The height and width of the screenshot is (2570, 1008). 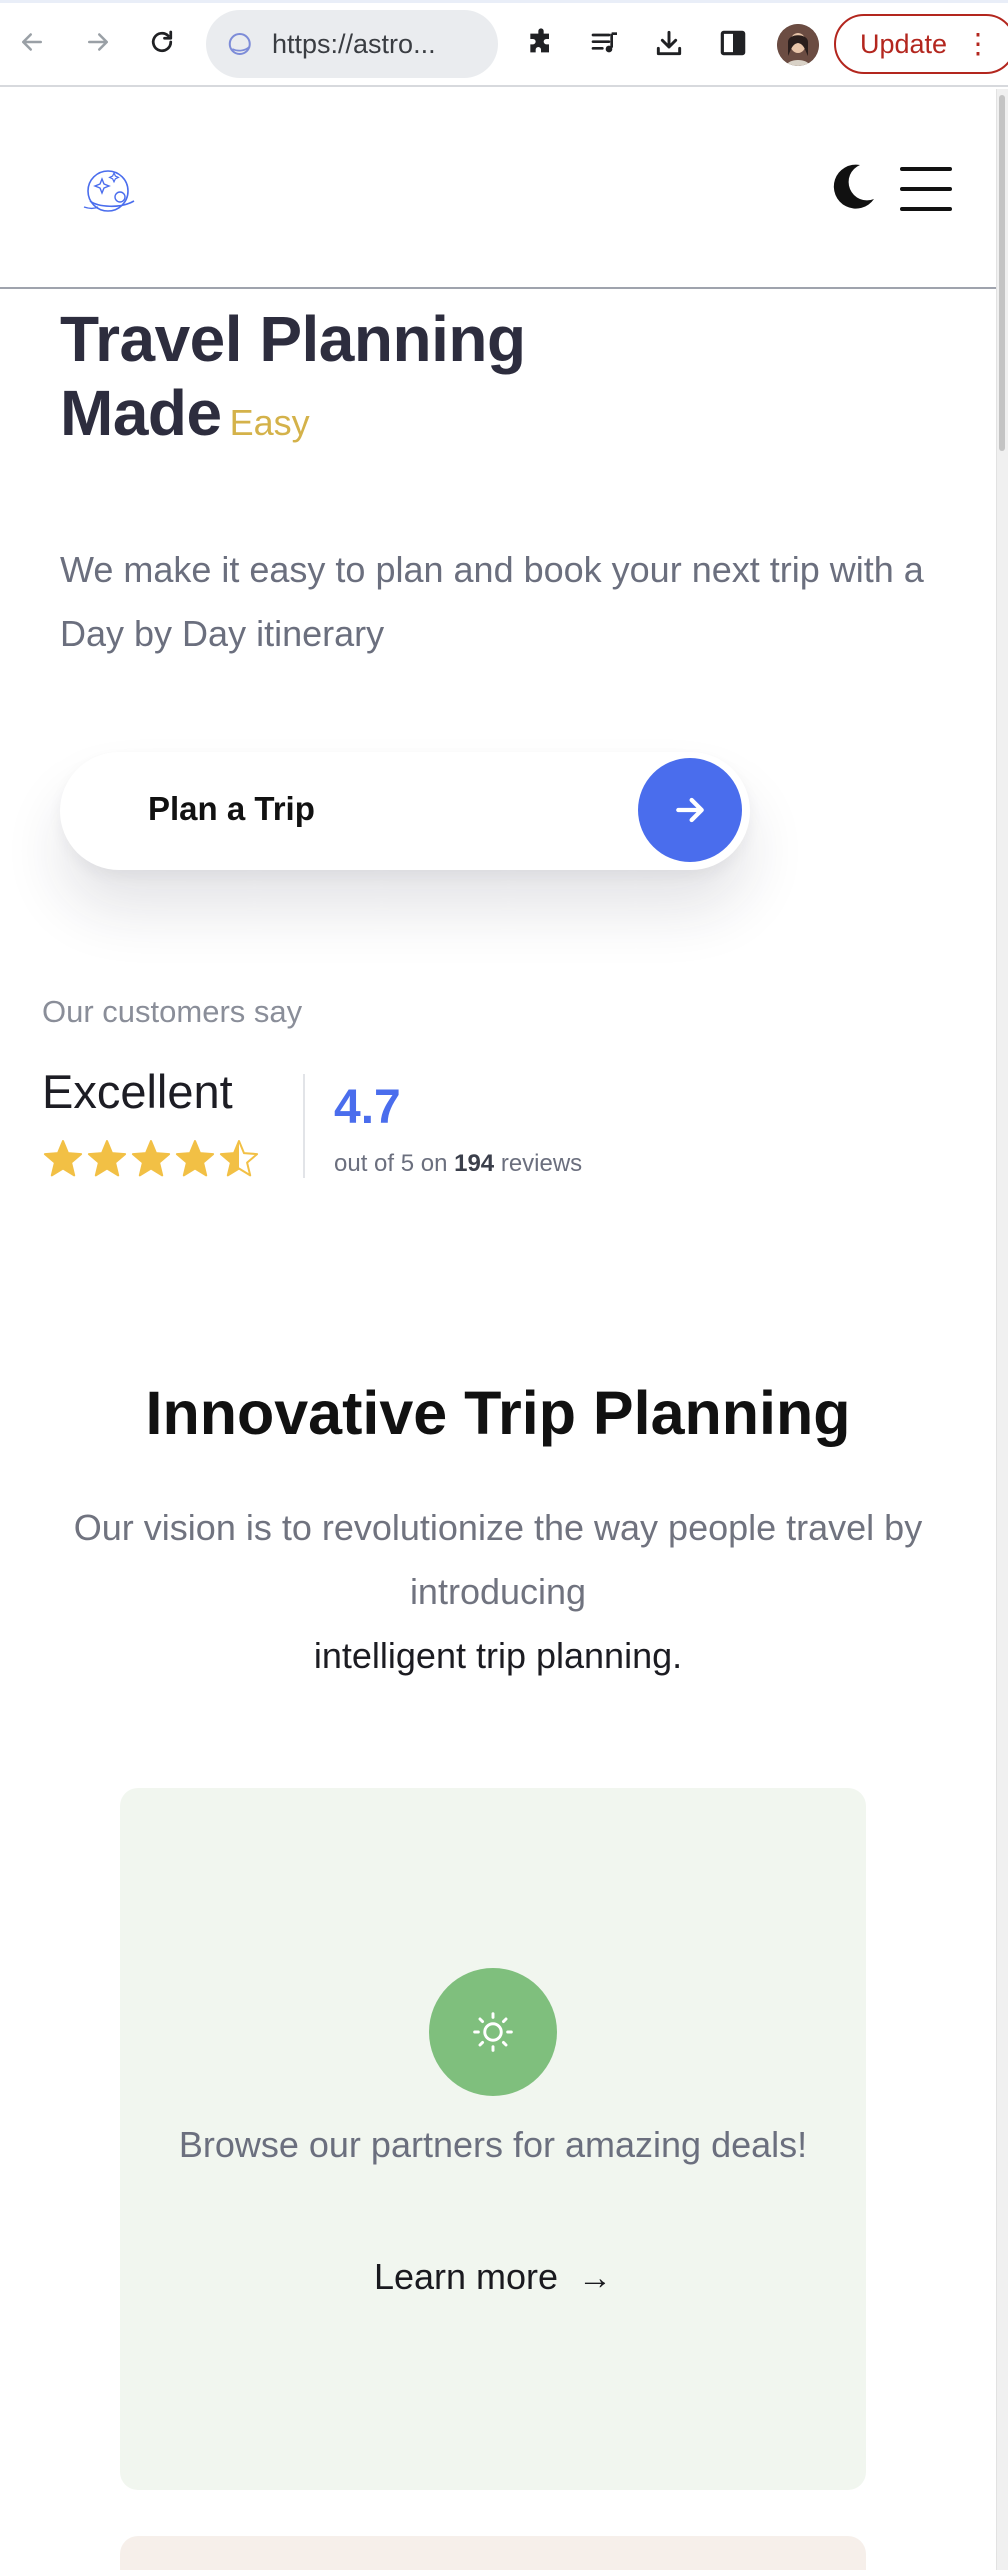 I want to click on forward-button, so click(x=98, y=42).